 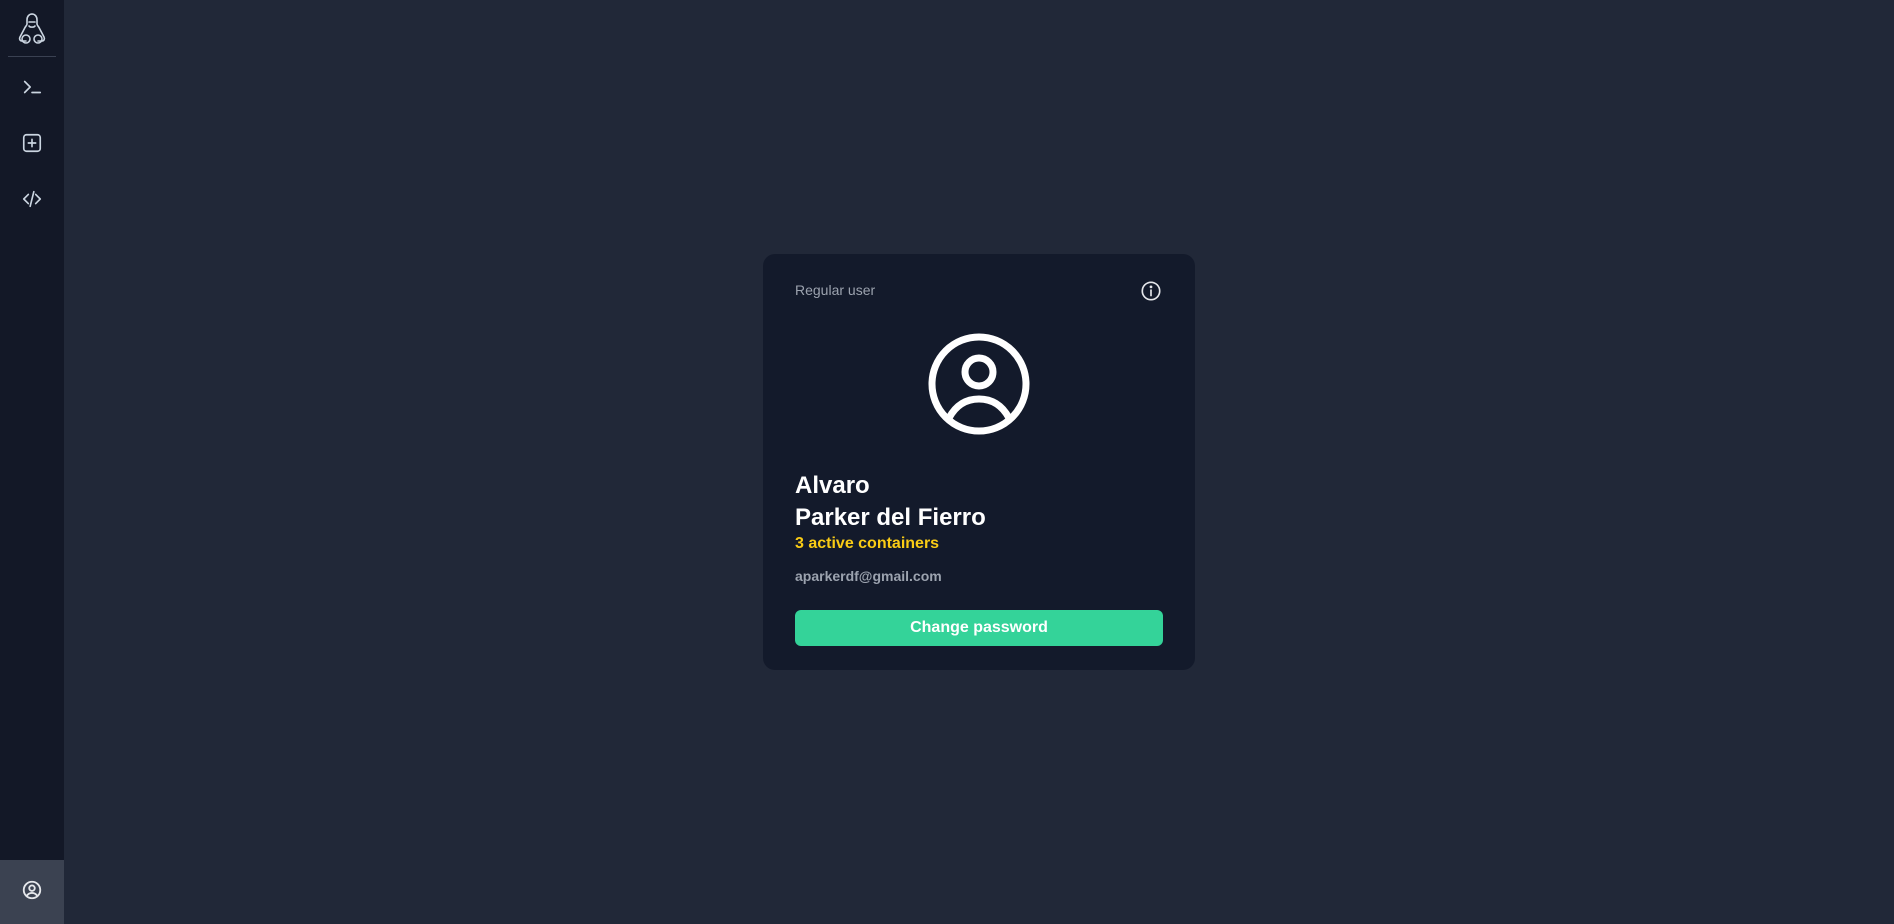 What do you see at coordinates (32, 56) in the screenshot?
I see `sidebar-divider` at bounding box center [32, 56].